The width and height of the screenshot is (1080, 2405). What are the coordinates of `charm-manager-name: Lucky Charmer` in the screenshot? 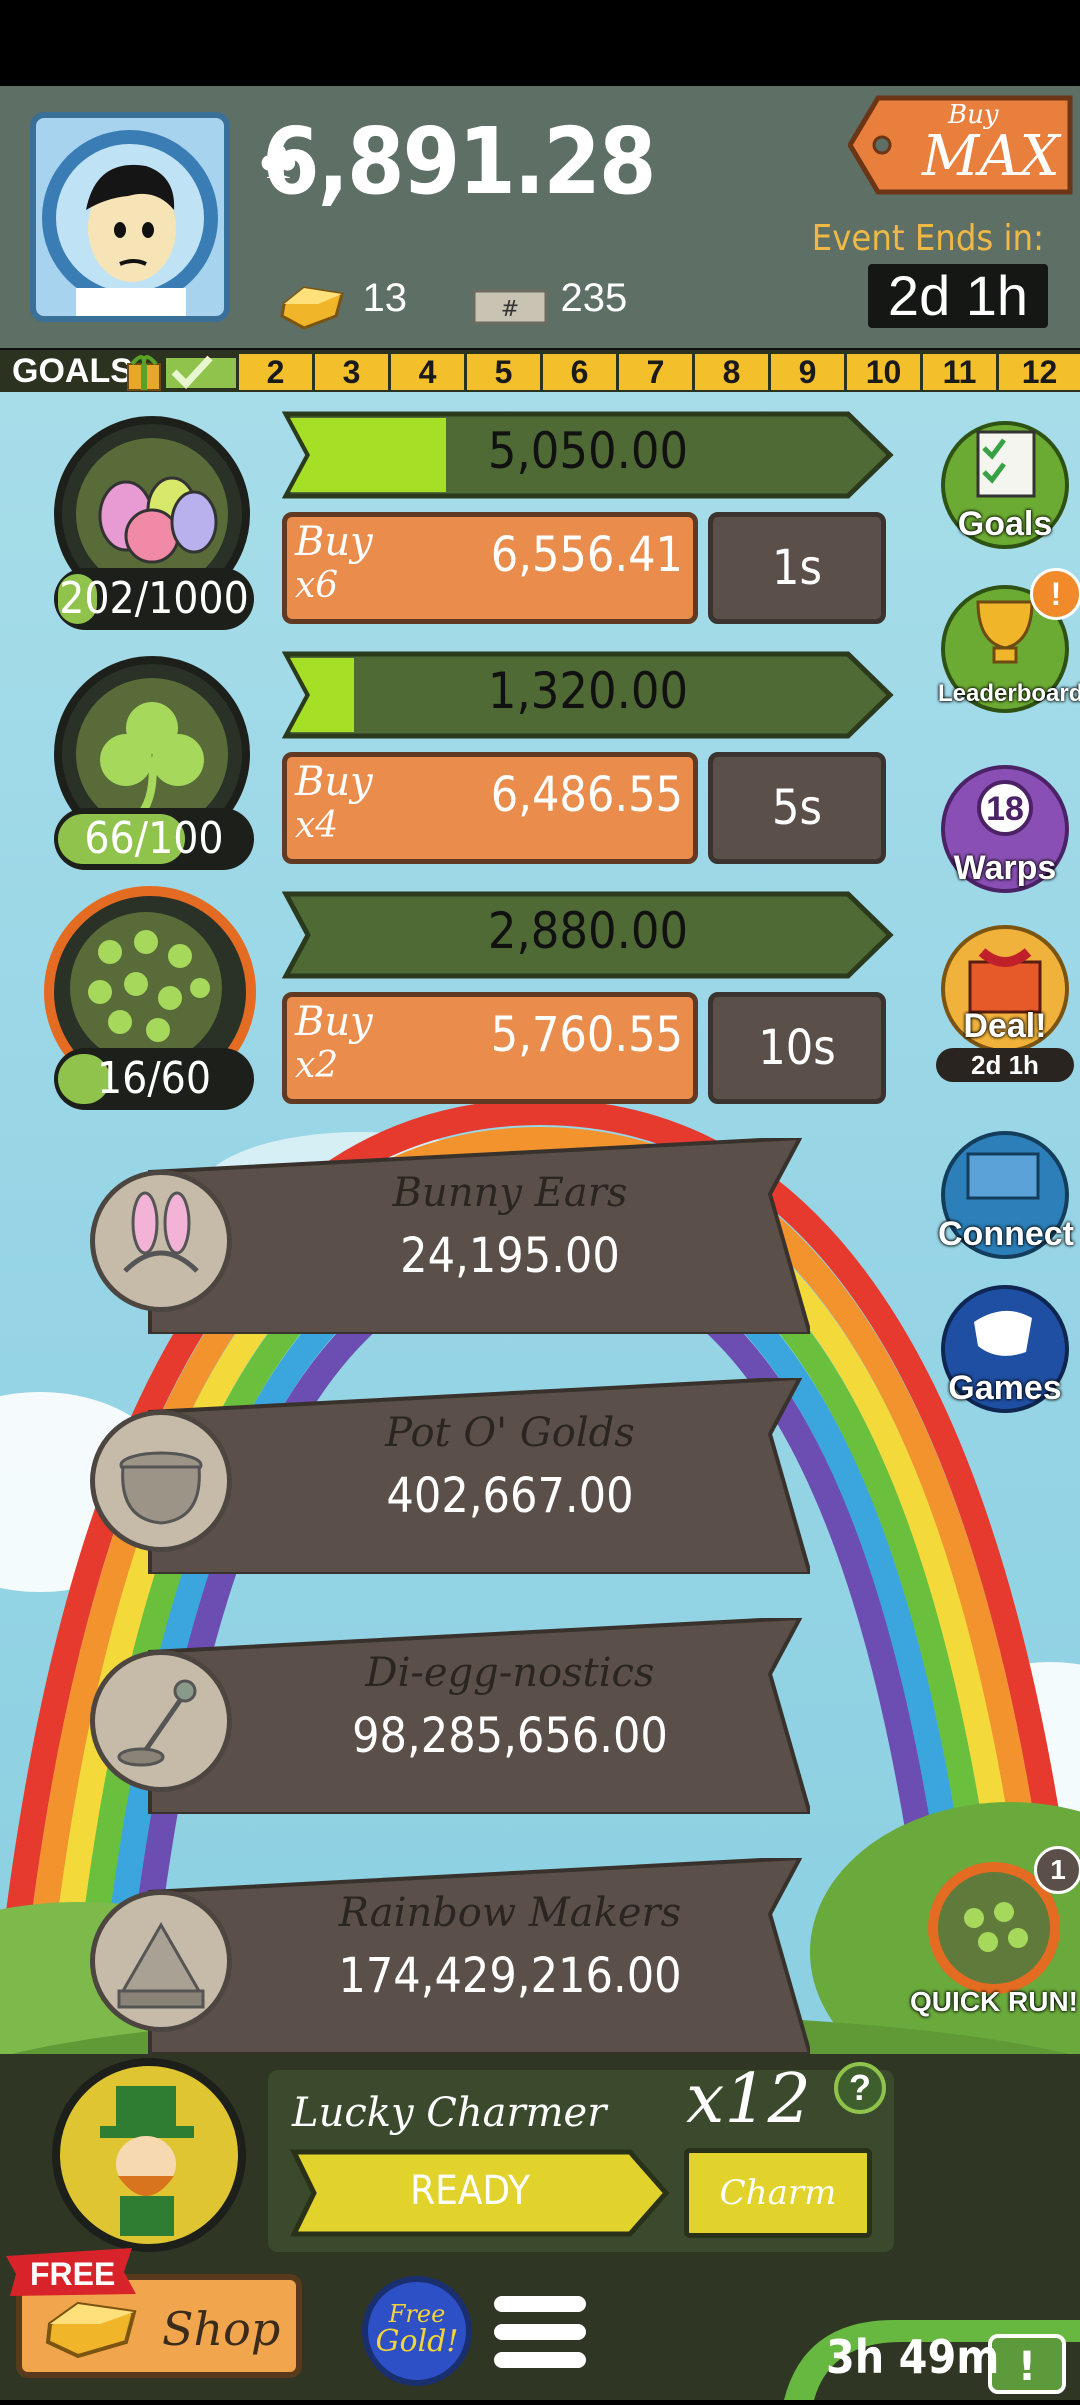 It's located at (449, 2113).